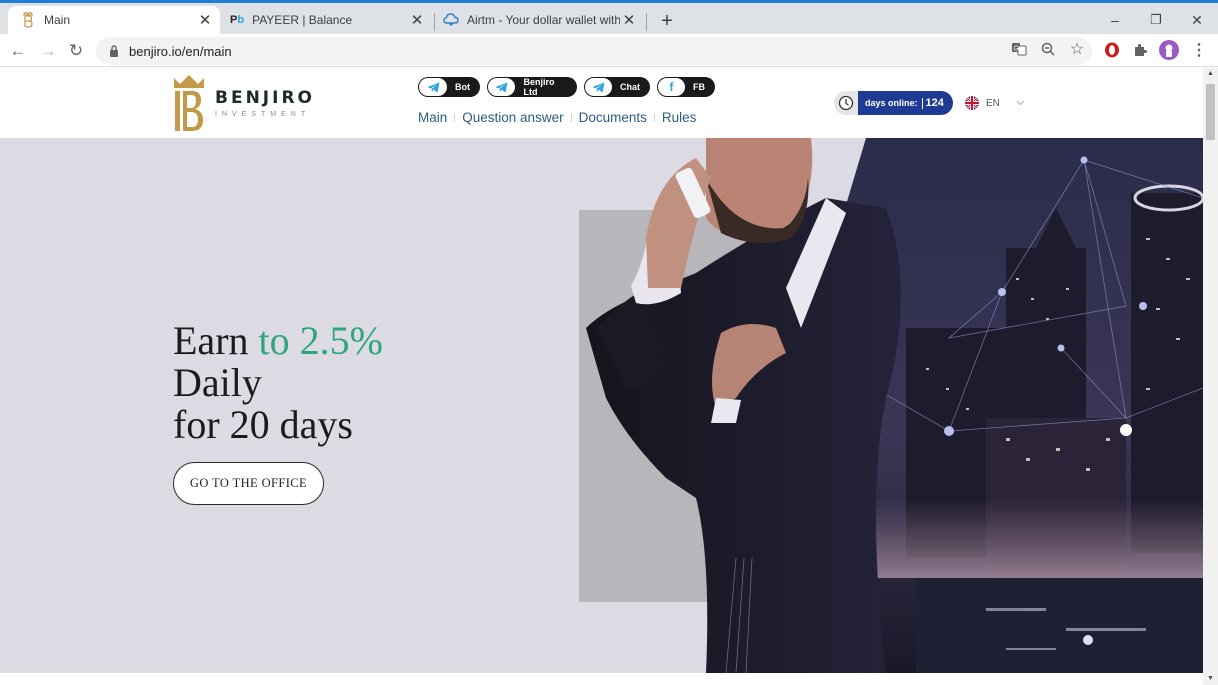  What do you see at coordinates (302, 20) in the screenshot?
I see `tab-title: PAYEER | Balance` at bounding box center [302, 20].